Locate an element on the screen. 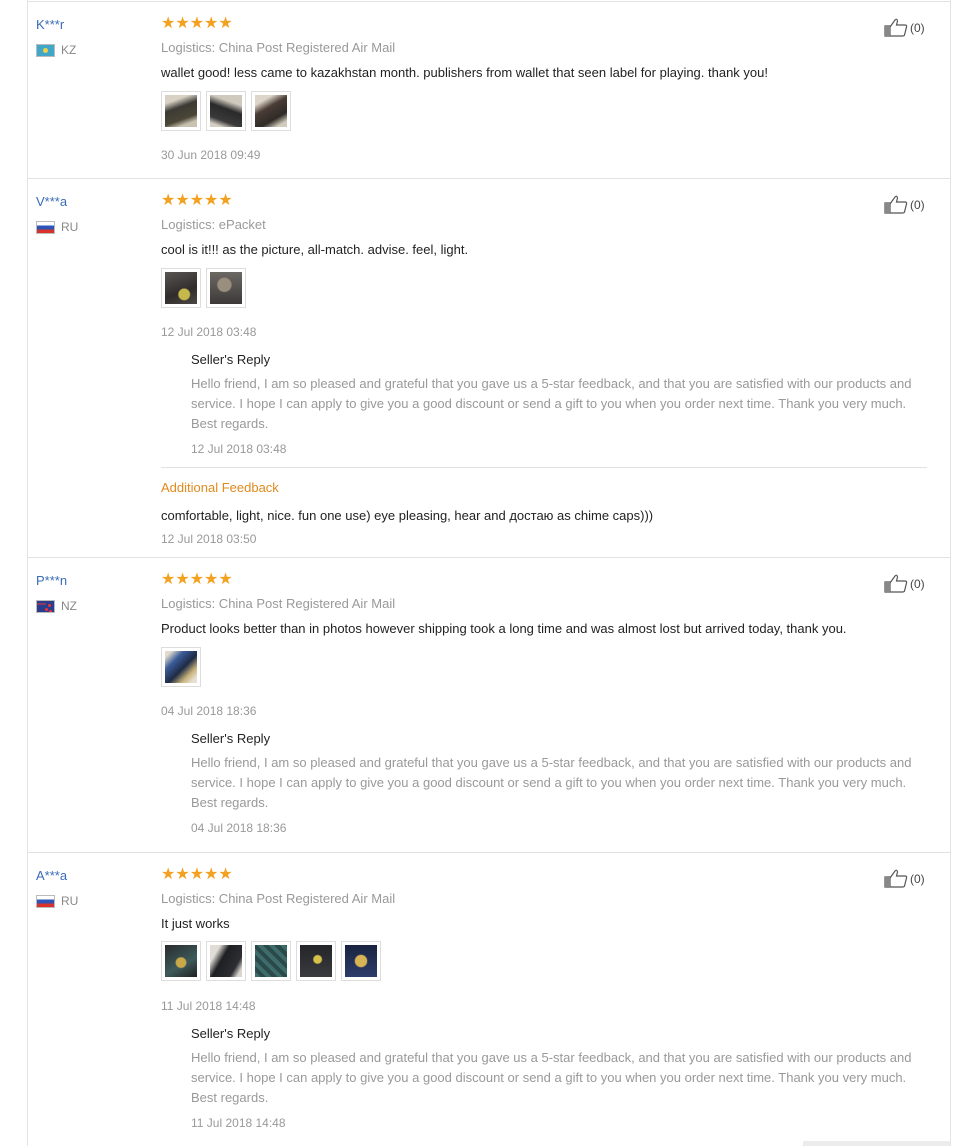 This screenshot has height=1147, width=958. additional-feedback-date: 12 Jul 2018 03:50 is located at coordinates (209, 539).